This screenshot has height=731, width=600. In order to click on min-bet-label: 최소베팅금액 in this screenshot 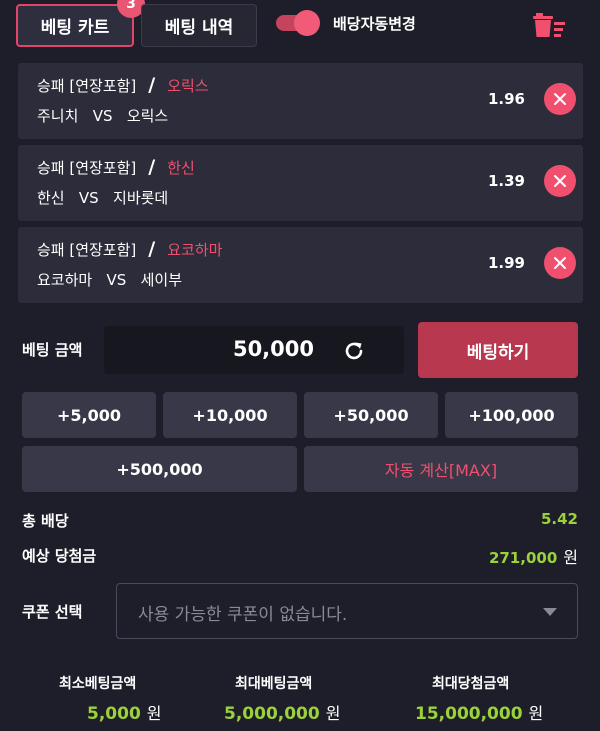, I will do `click(98, 684)`.